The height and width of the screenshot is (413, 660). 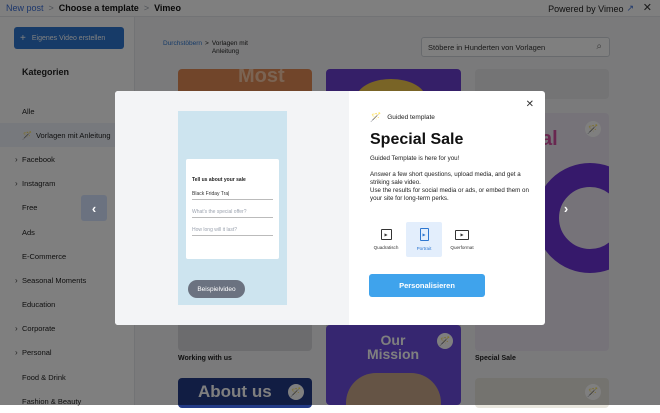 I want to click on format-label: Querformat, so click(x=462, y=247).